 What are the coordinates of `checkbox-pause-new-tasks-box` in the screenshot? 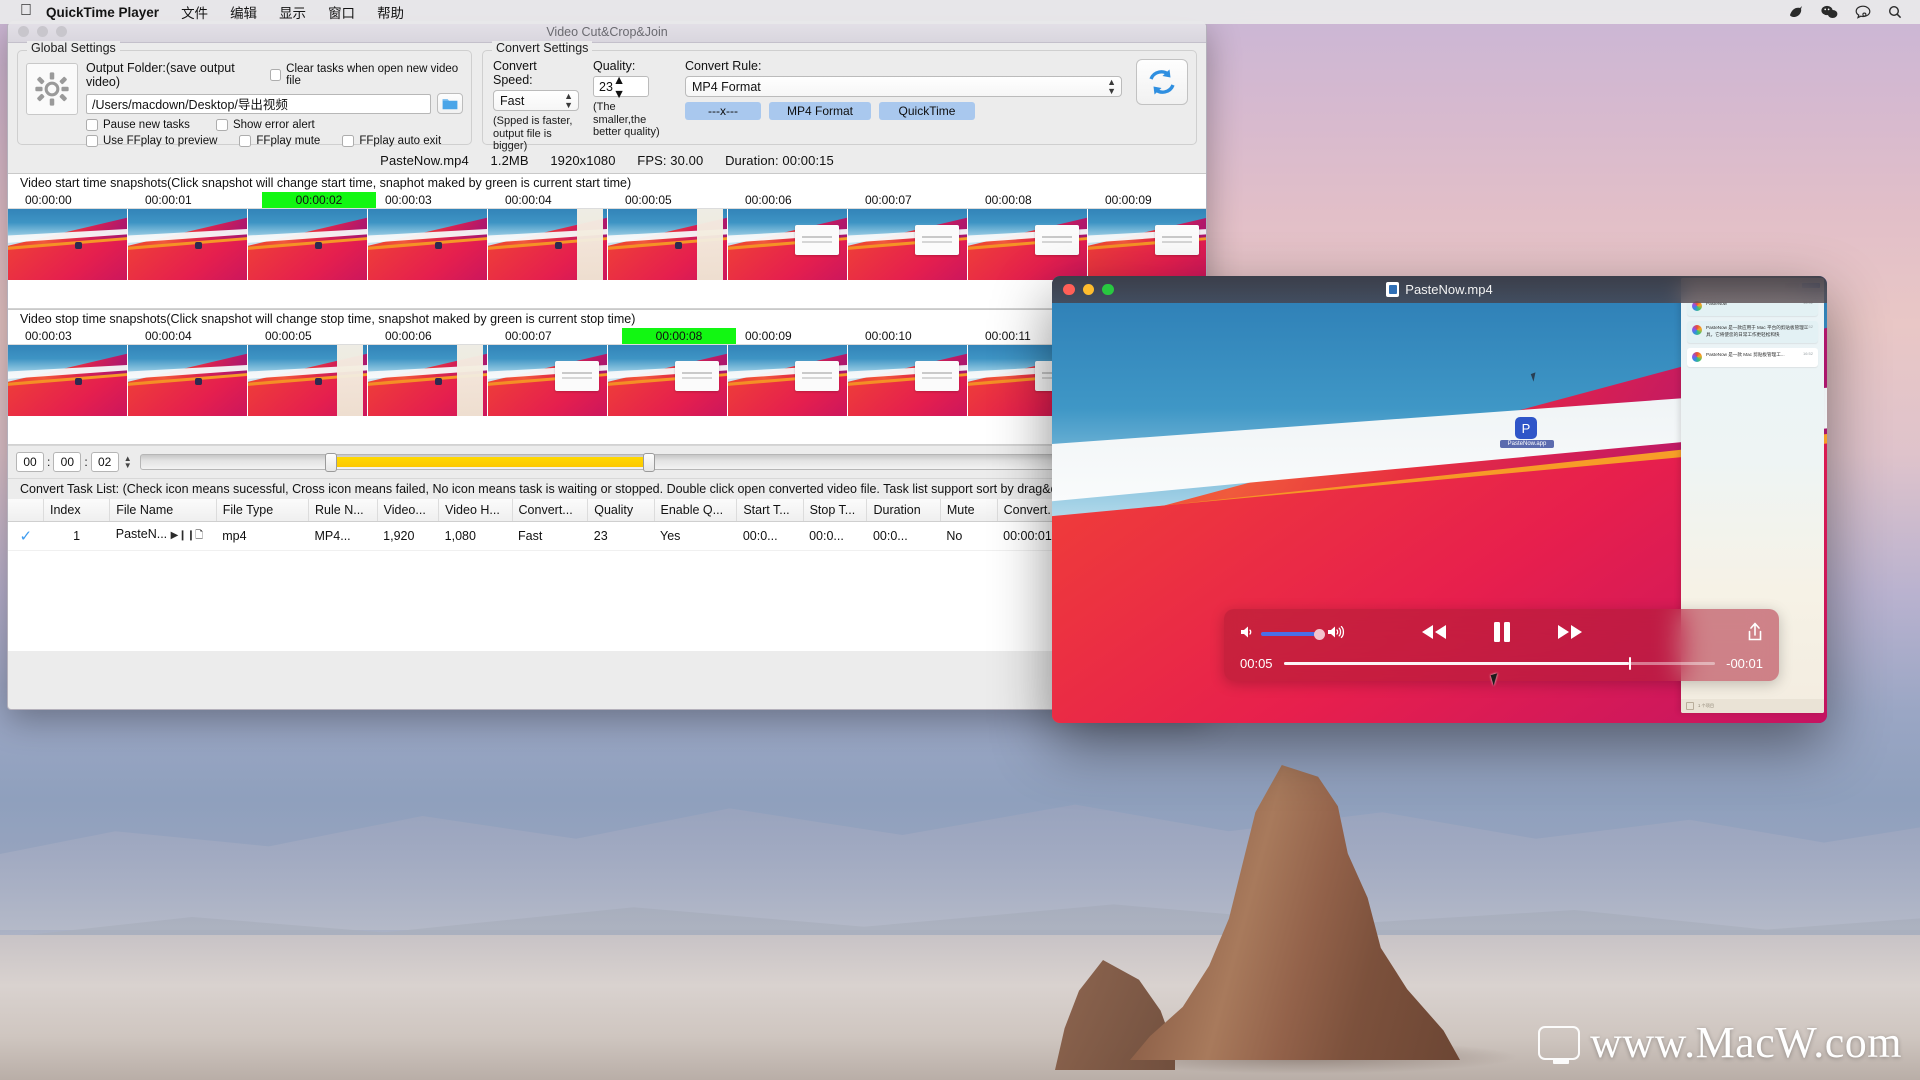 It's located at (92, 125).